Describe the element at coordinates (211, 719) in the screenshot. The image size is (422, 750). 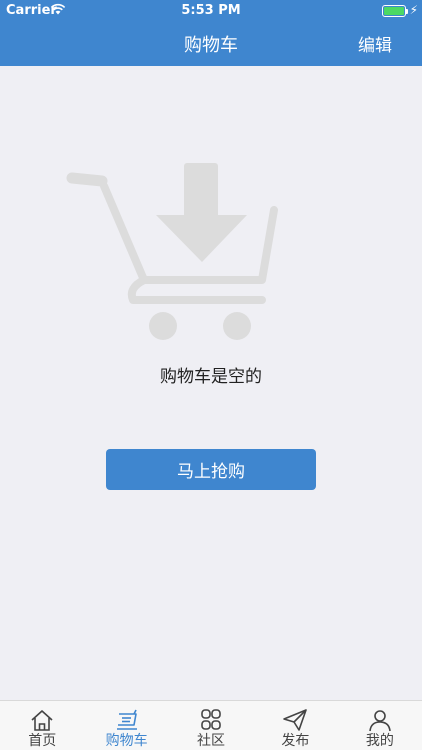
I see `community-icon` at that location.